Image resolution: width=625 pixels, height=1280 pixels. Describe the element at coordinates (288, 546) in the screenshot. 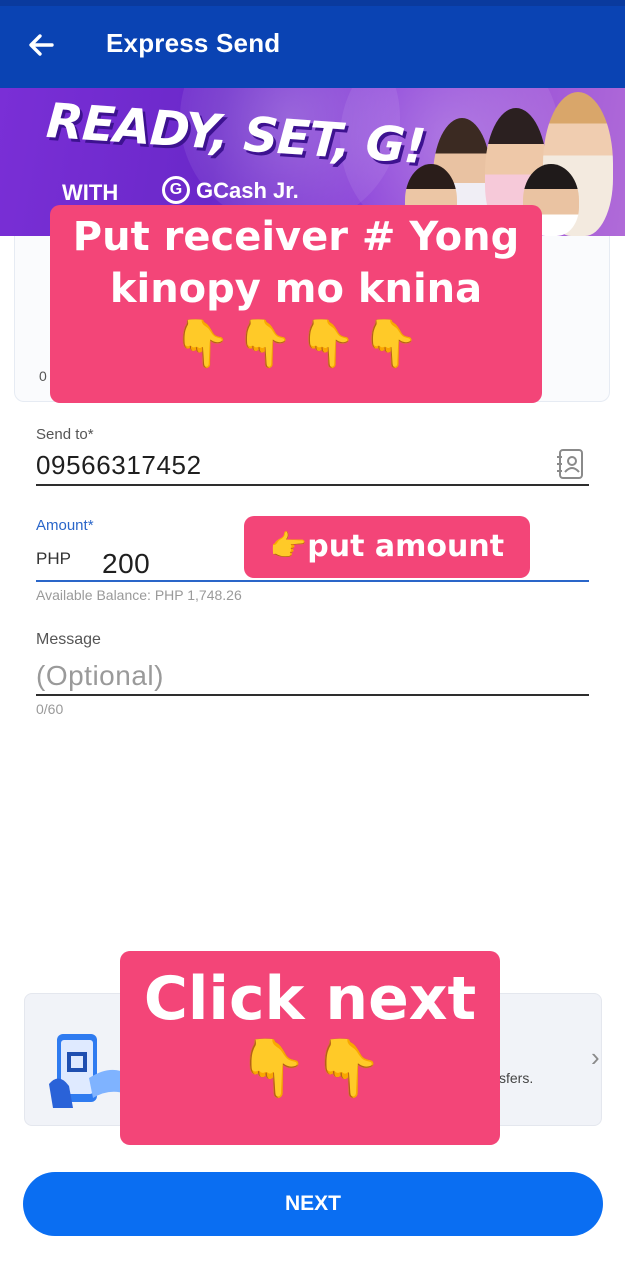

I see `pointing-right-icon: 👉` at that location.